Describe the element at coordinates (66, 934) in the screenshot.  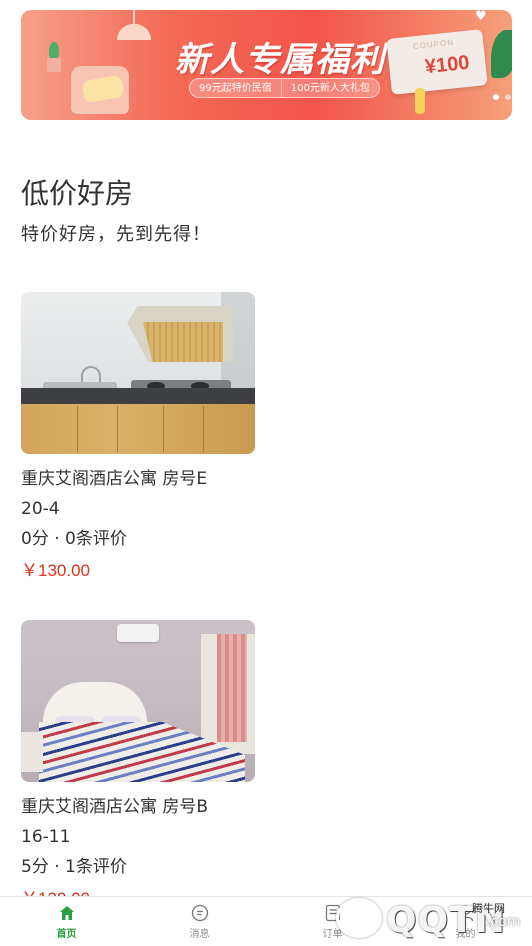
I see `nav-label-home: 首页` at that location.